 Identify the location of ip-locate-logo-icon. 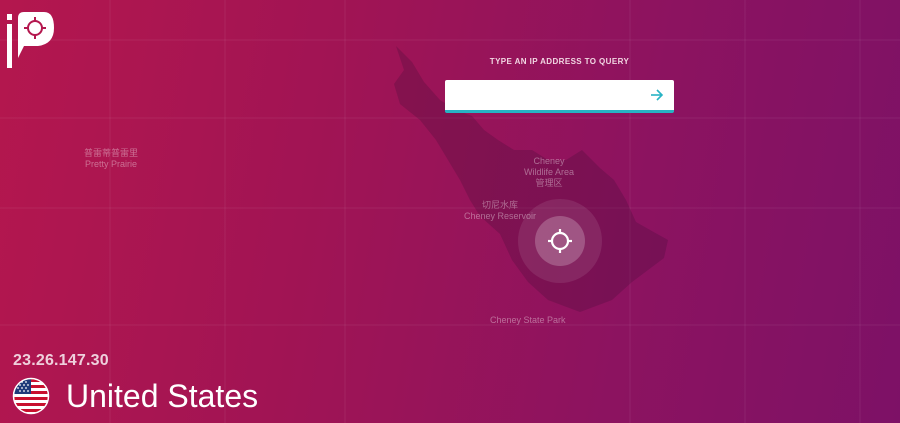
(30, 40).